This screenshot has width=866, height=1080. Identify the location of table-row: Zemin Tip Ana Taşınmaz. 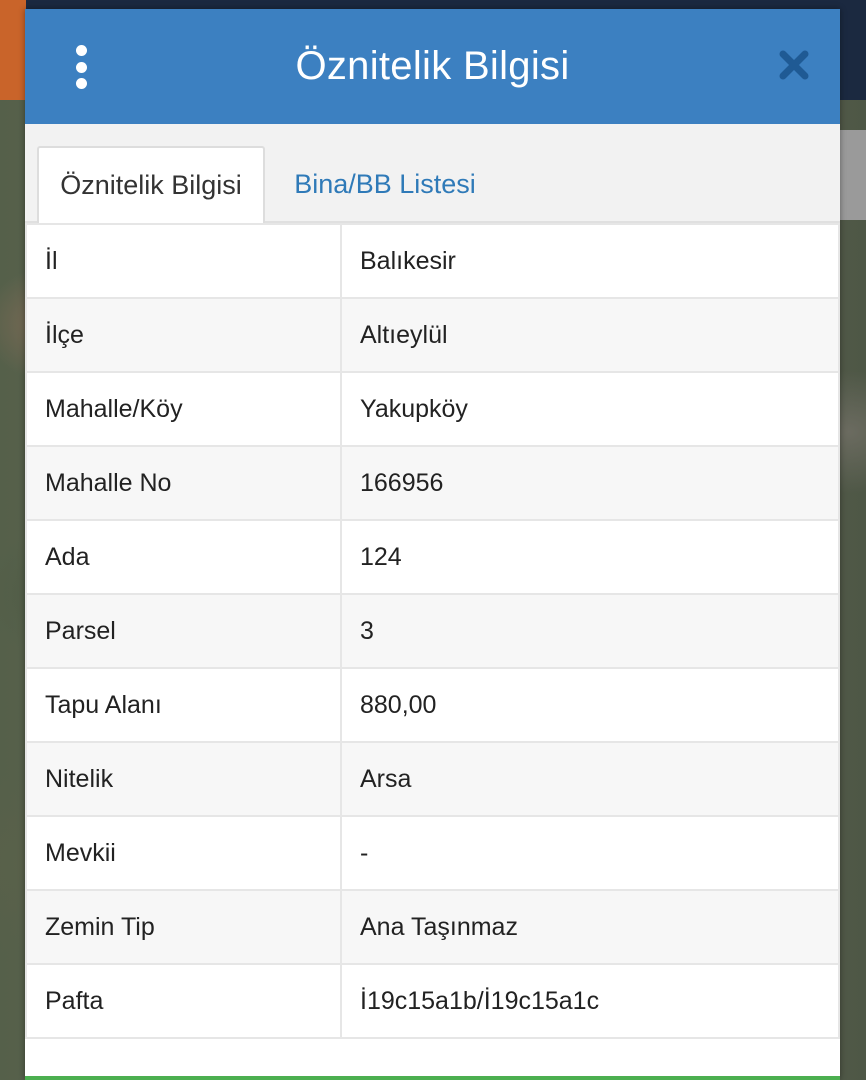
(432, 927).